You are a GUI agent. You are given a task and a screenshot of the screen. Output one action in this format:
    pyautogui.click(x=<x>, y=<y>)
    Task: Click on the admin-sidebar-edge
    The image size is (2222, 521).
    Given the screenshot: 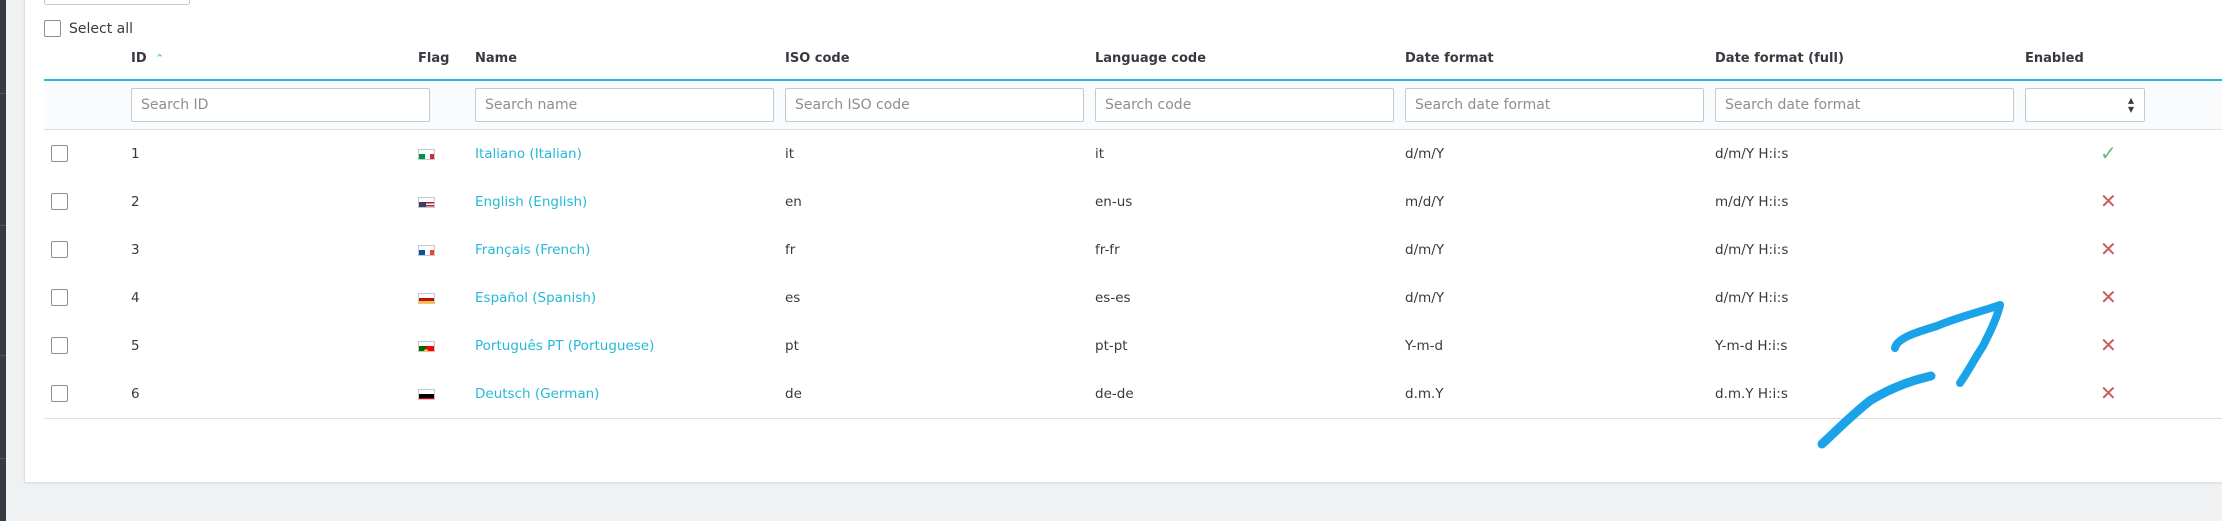 What is the action you would take?
    pyautogui.click(x=3, y=260)
    